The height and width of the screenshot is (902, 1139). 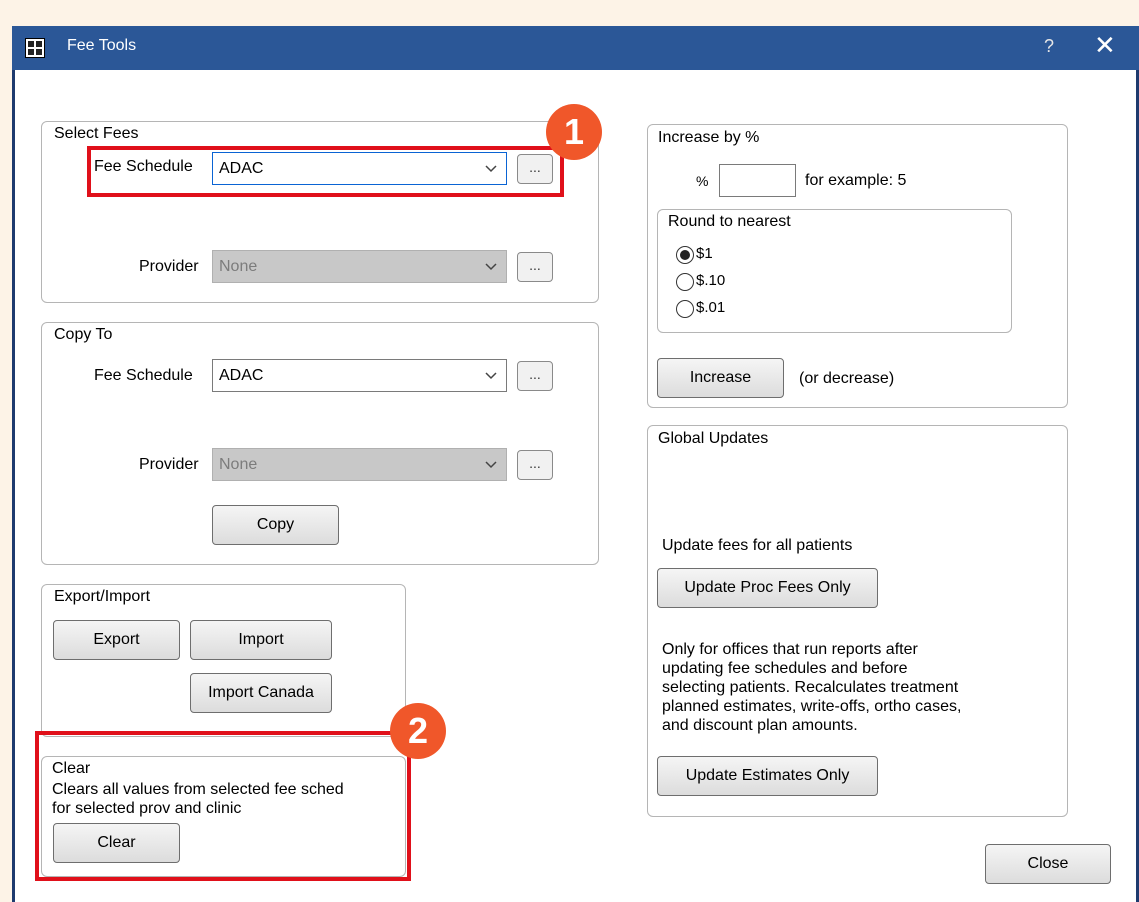 I want to click on round-dollar-label: $1, so click(x=704, y=253).